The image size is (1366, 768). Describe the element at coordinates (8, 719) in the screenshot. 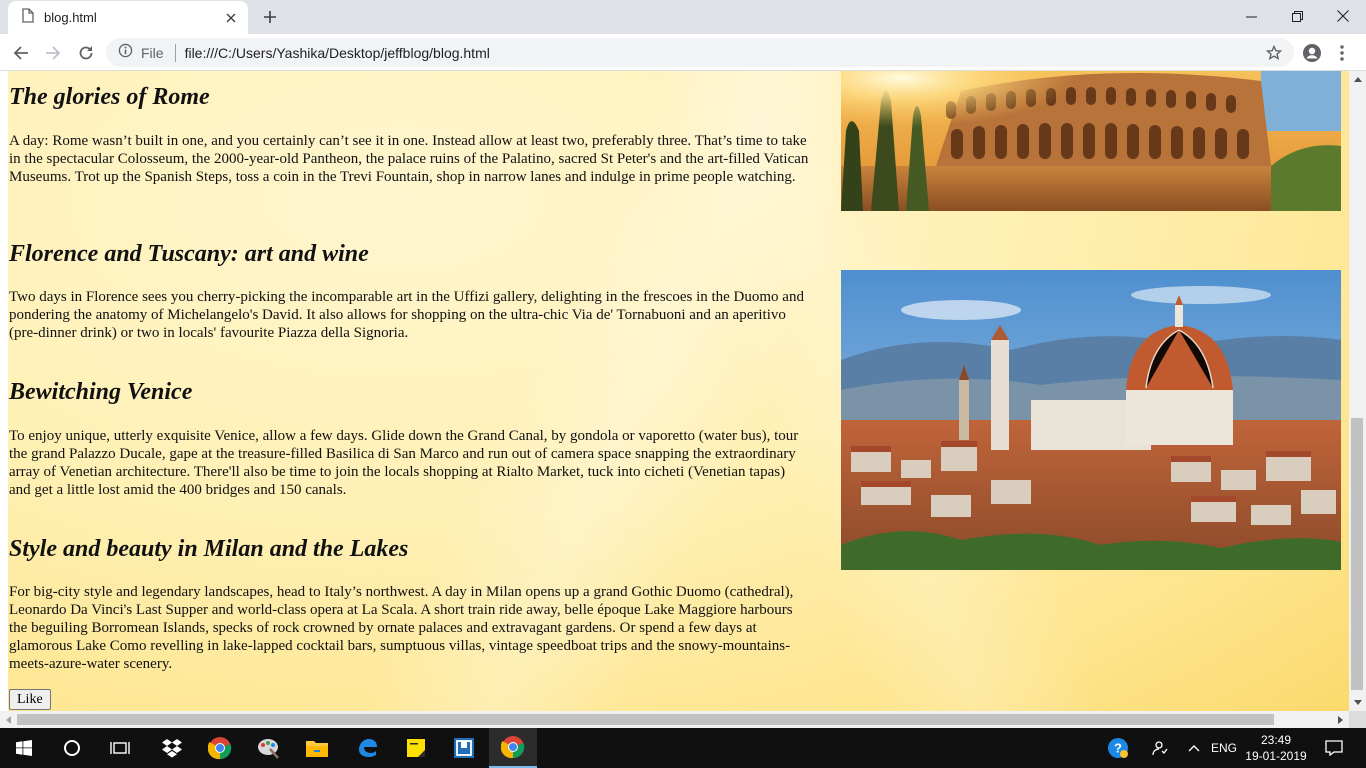

I see `scroll-left-icon` at that location.